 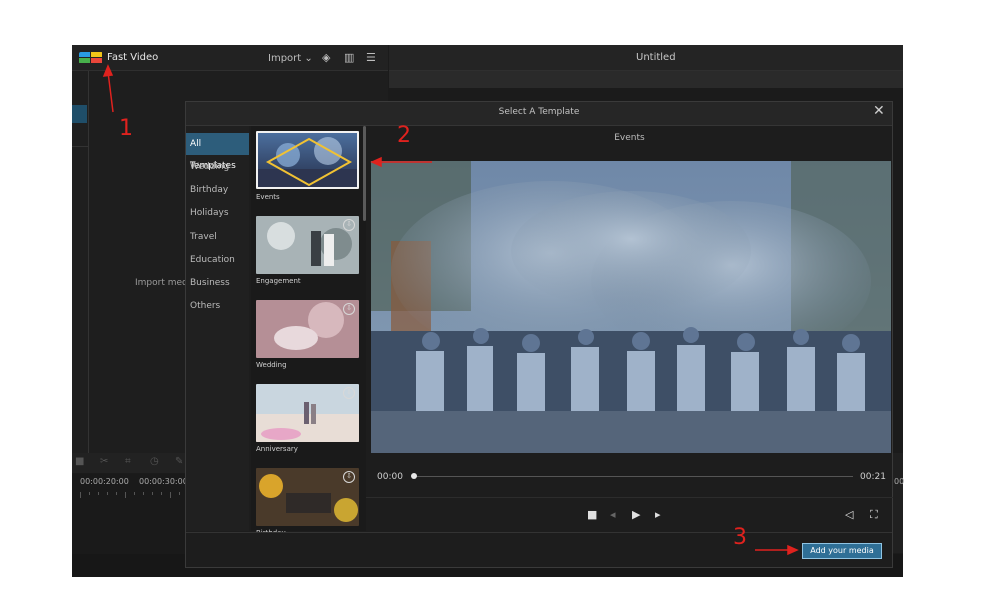 What do you see at coordinates (126, 128) in the screenshot?
I see `annotation-label-1: 1` at bounding box center [126, 128].